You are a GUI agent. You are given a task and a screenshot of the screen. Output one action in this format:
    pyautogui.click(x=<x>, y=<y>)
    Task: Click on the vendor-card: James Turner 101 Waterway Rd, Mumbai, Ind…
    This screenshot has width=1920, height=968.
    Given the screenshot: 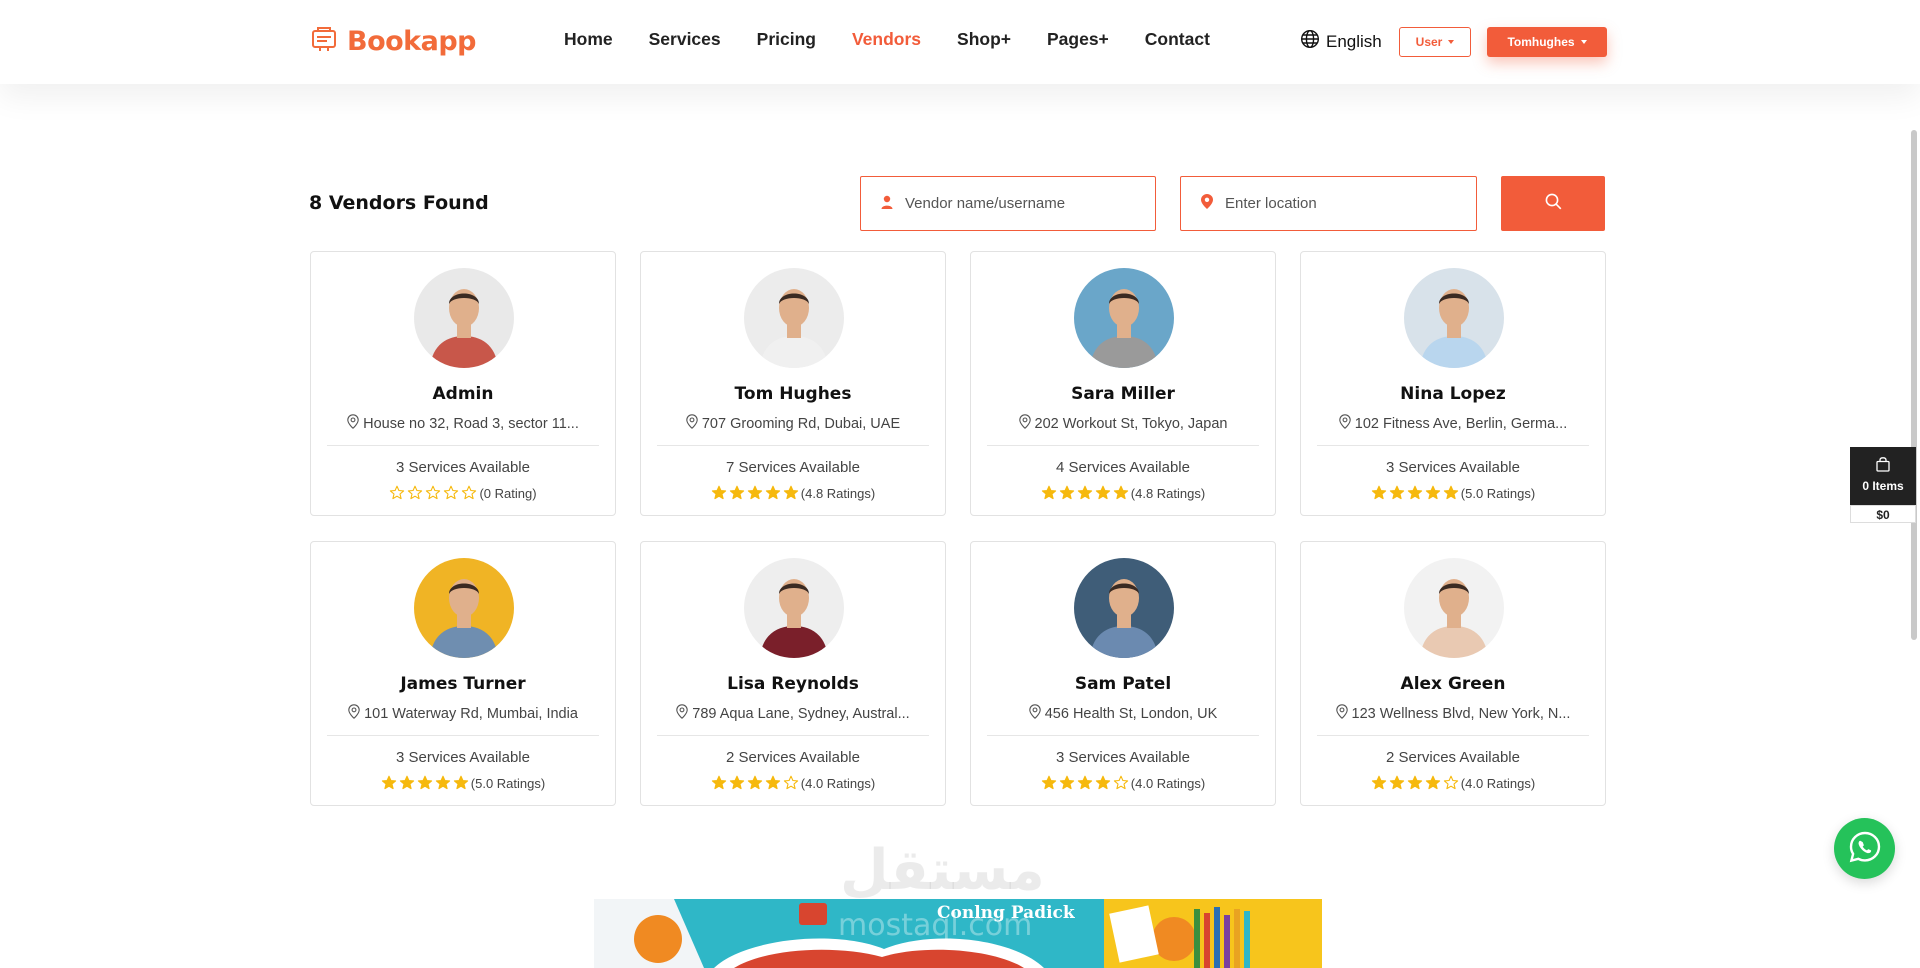 What is the action you would take?
    pyautogui.click(x=463, y=673)
    